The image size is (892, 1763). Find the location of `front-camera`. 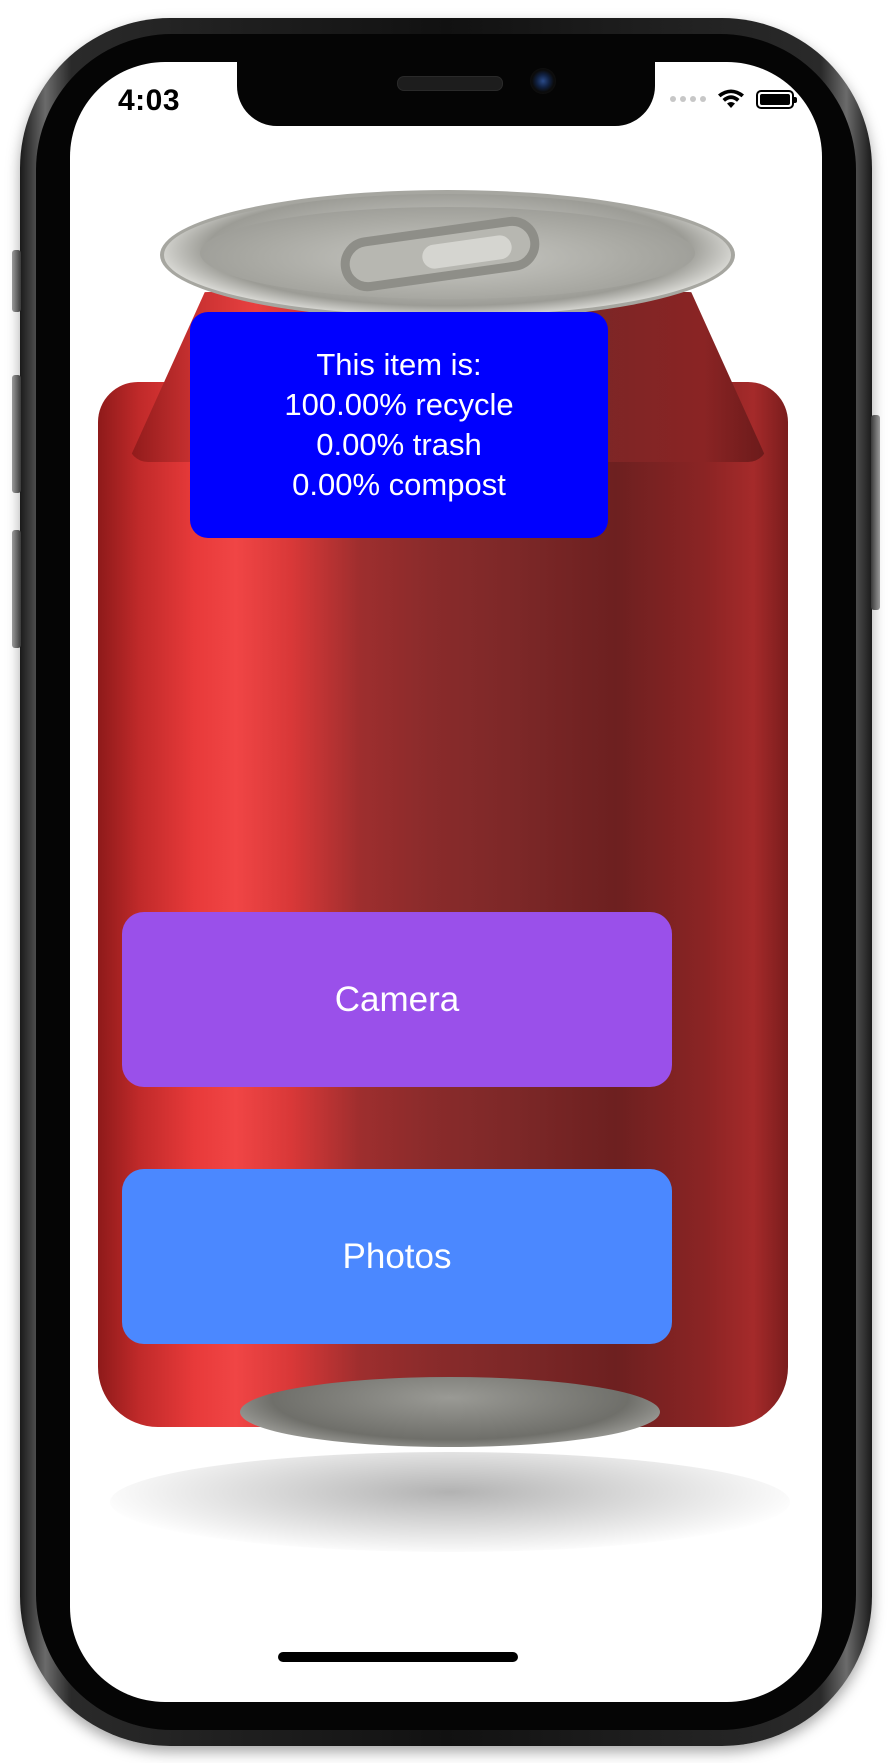

front-camera is located at coordinates (543, 81).